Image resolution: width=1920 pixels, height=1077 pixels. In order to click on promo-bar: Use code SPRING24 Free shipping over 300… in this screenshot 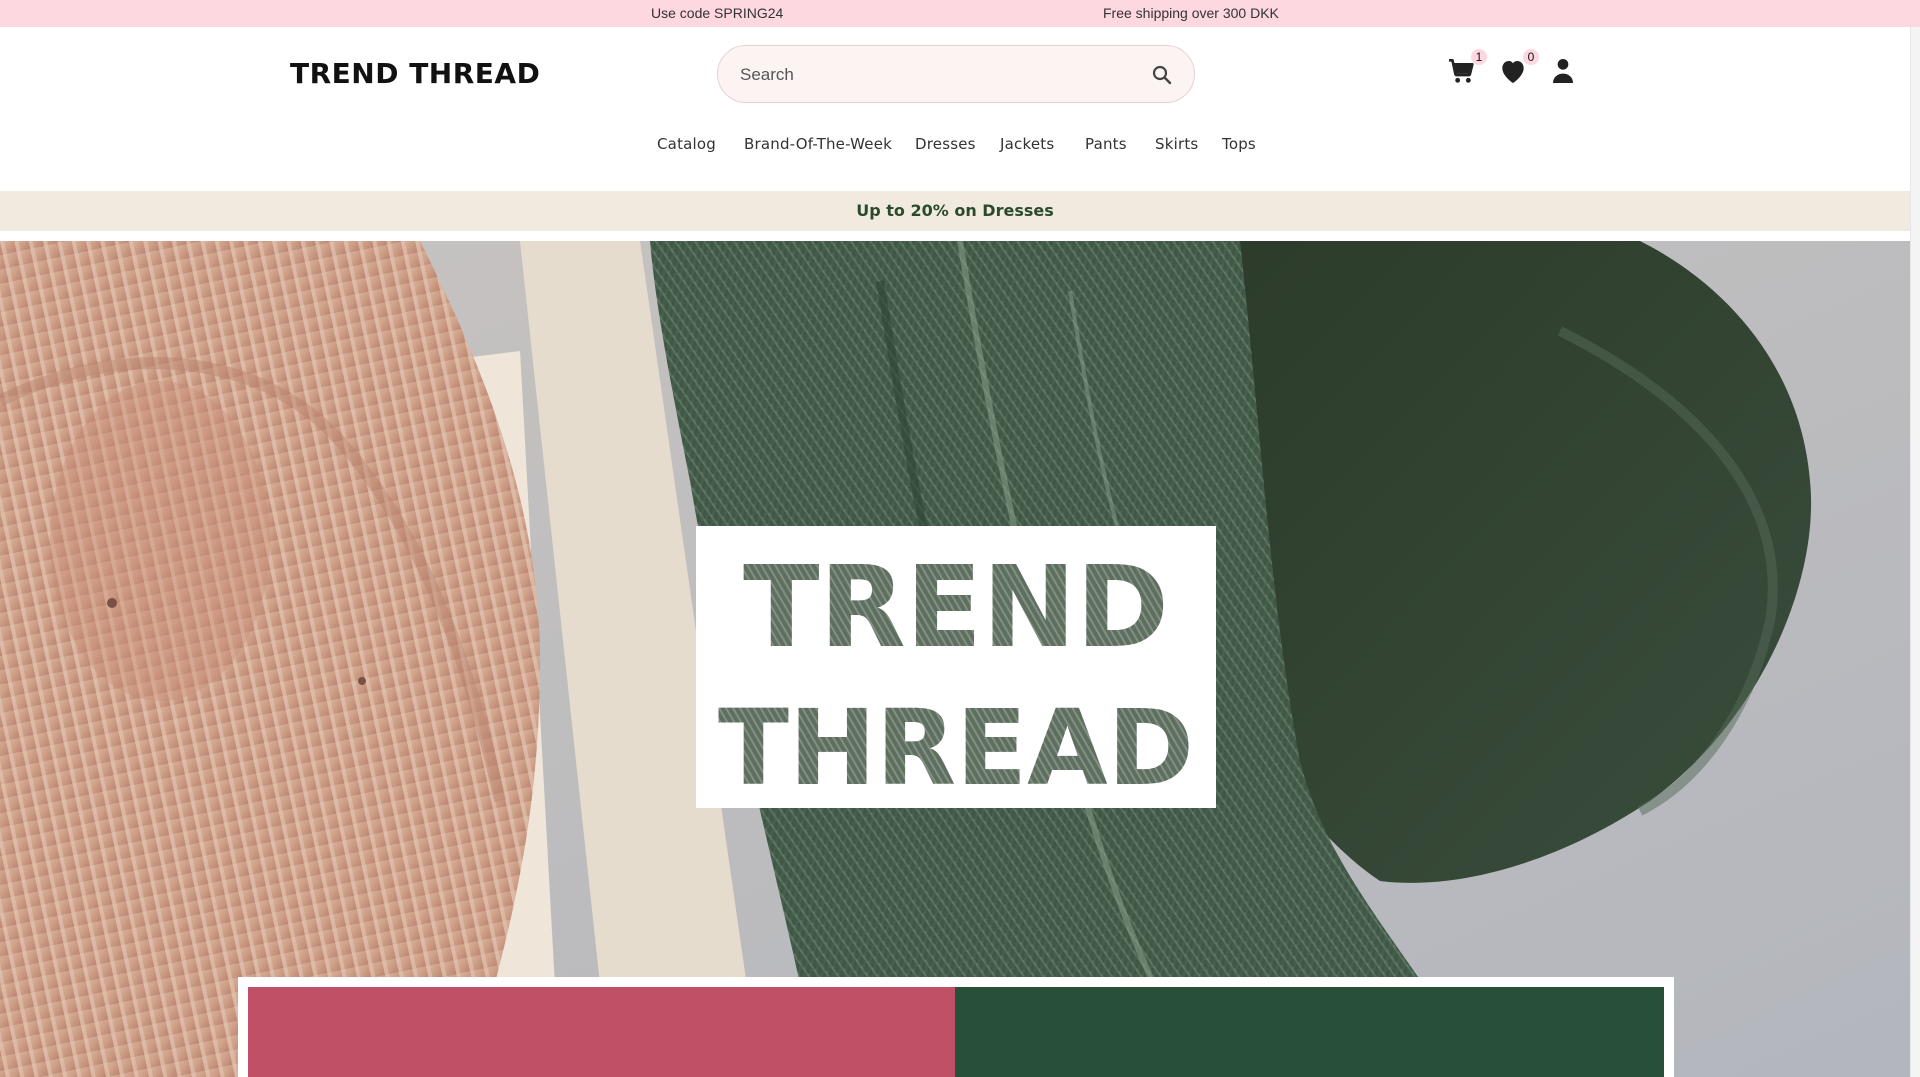, I will do `click(960, 13)`.